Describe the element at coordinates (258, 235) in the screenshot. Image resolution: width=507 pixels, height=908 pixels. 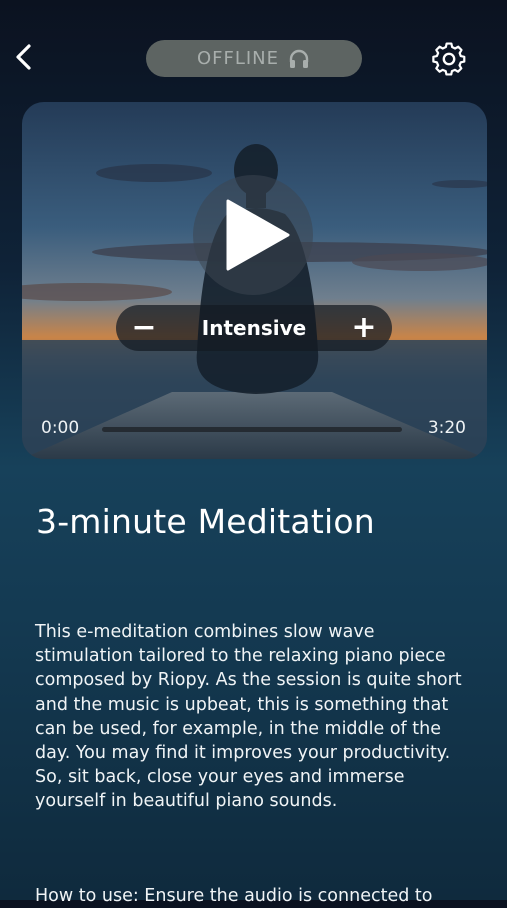
I see `play-icon` at that location.